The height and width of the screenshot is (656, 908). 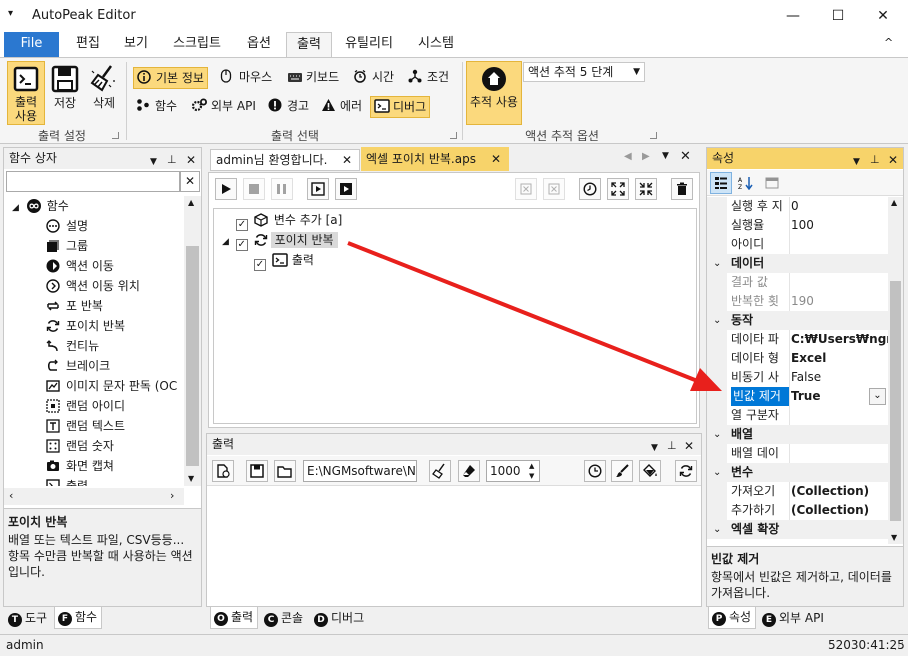 What do you see at coordinates (513, 471) in the screenshot?
I see `log-limit-stepper: 1000 ▲ ▼` at bounding box center [513, 471].